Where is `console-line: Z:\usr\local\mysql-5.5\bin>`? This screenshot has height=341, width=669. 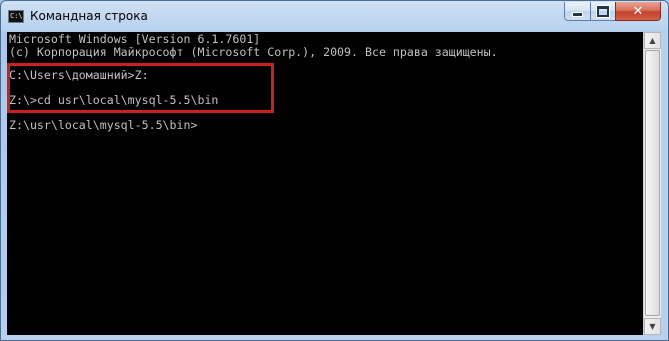
console-line: Z:\usr\local\mysql-5.5\bin> is located at coordinates (103, 125).